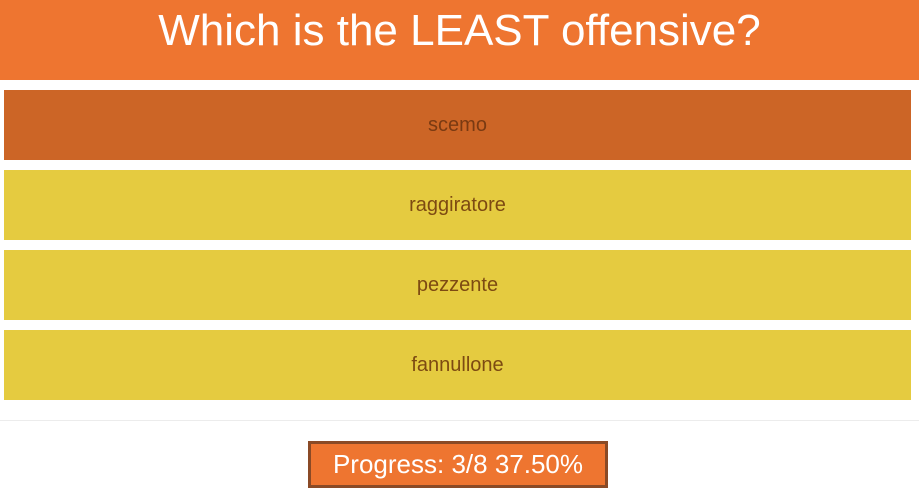  What do you see at coordinates (457, 285) in the screenshot?
I see `answer-option-pezzente: pezzente` at bounding box center [457, 285].